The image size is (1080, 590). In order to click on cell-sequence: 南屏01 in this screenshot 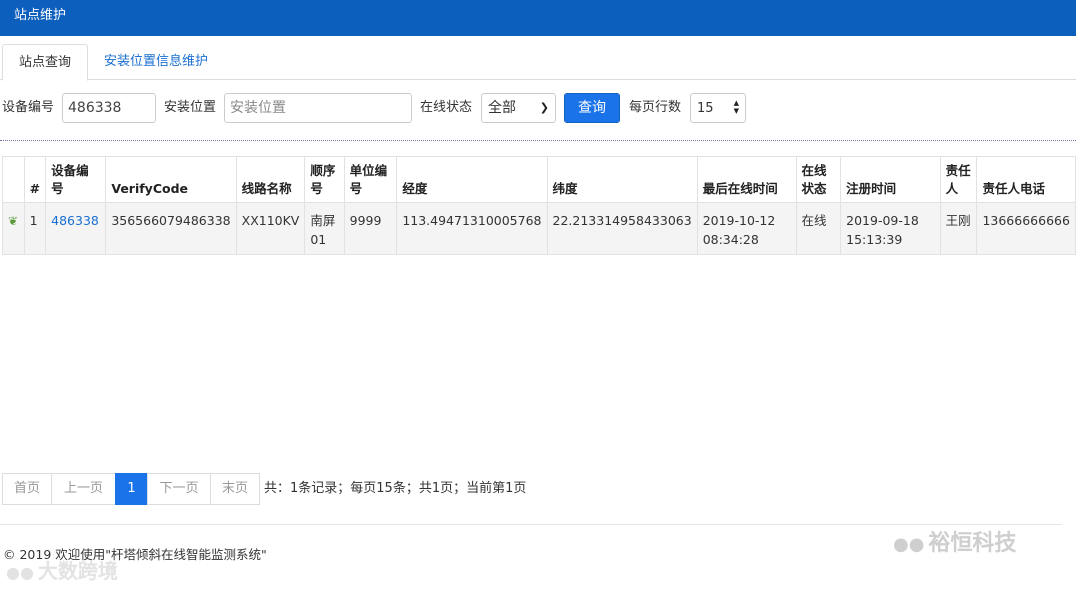, I will do `click(324, 228)`.